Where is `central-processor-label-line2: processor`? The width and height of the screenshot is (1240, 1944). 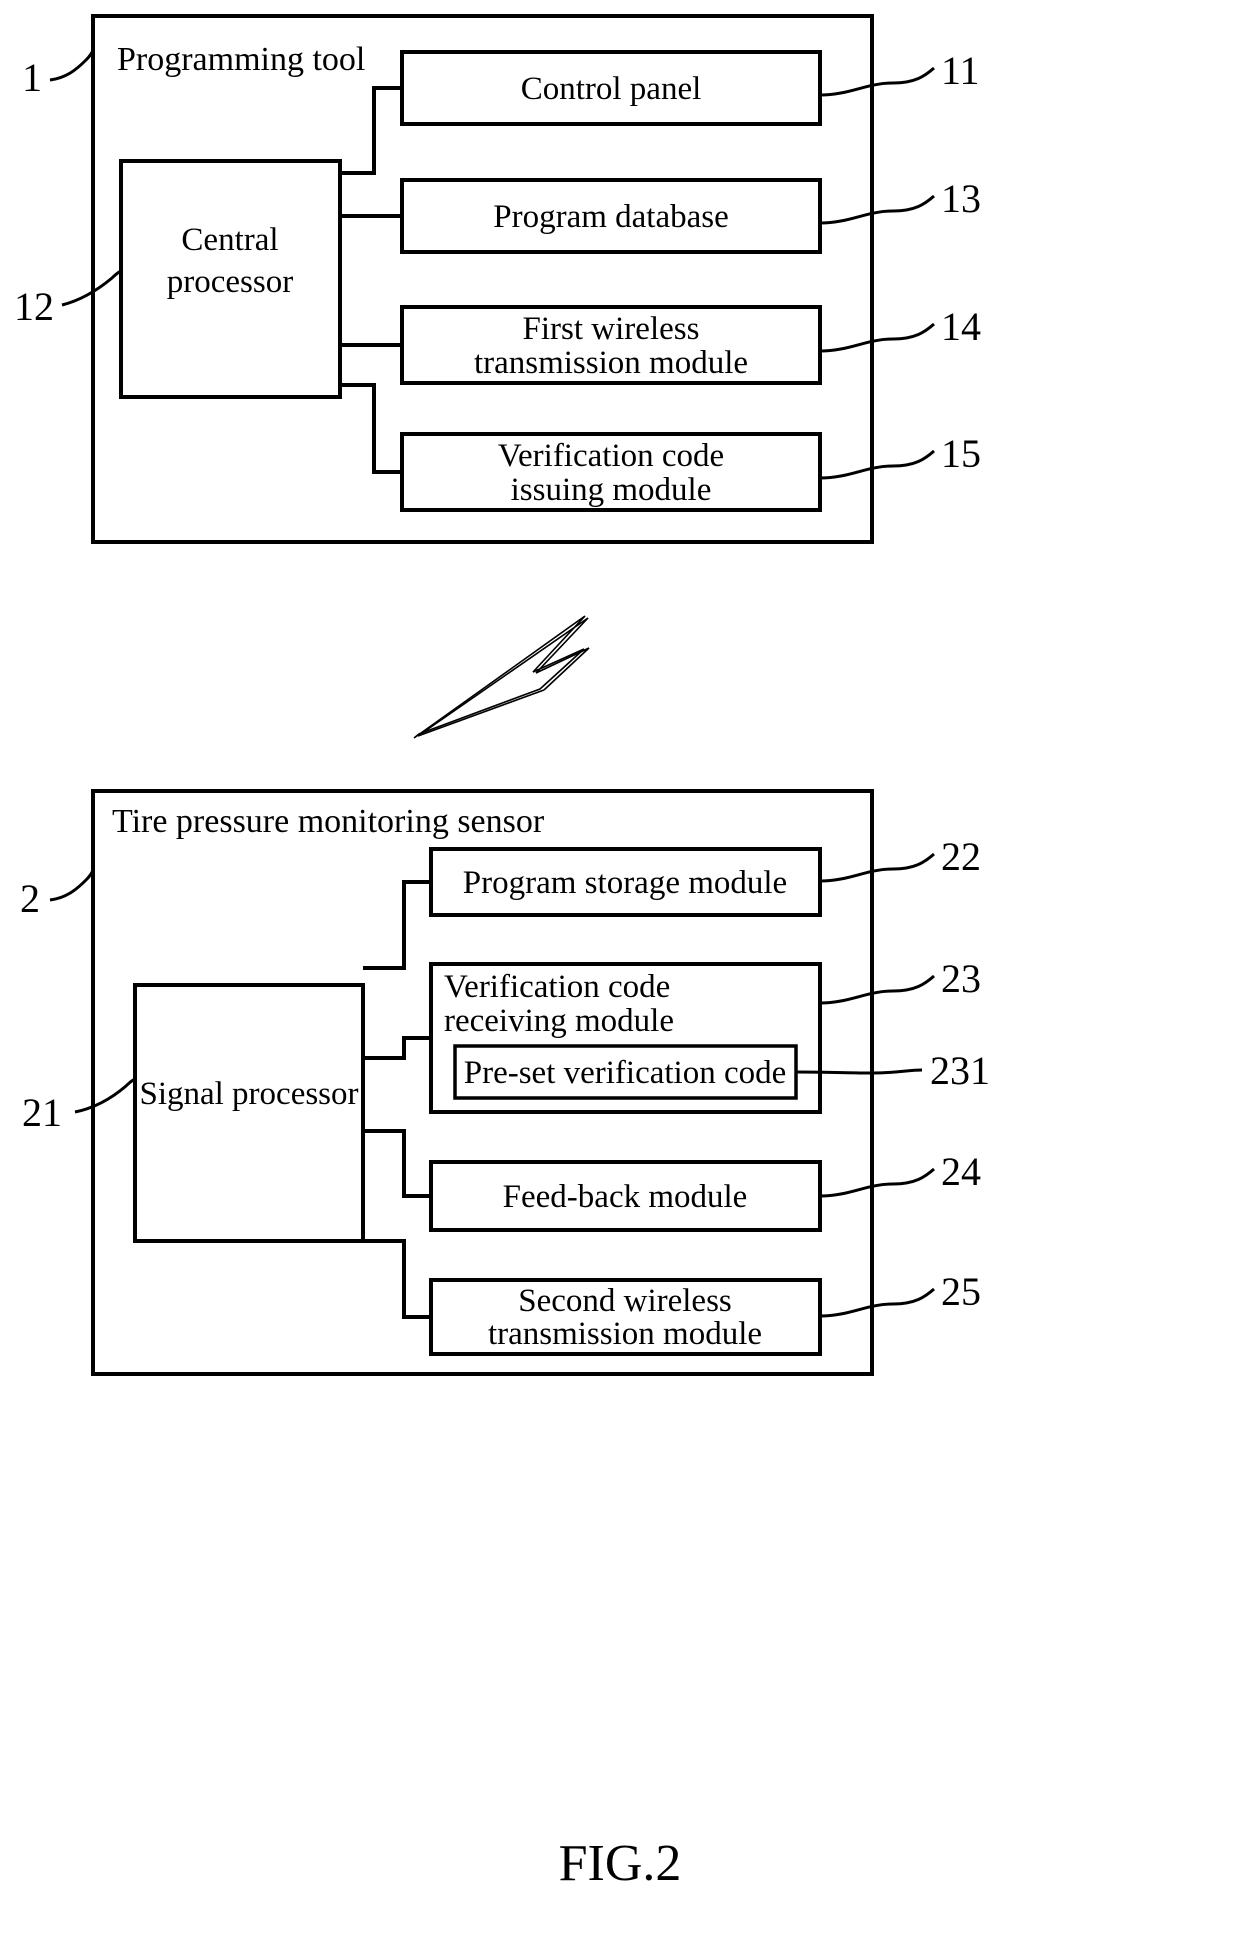 central-processor-label-line2: processor is located at coordinates (230, 282).